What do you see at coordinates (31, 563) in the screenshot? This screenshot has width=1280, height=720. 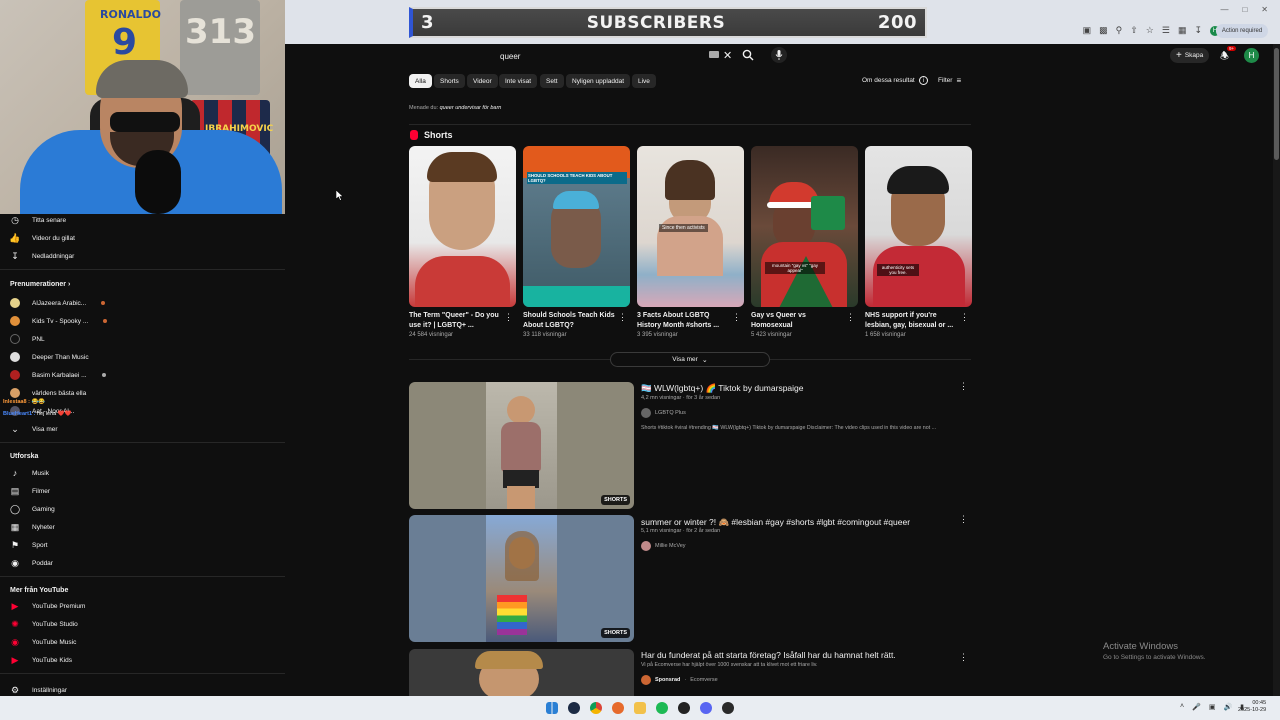 I see `sidebar-item-podcasts: ◉ Poddar` at bounding box center [31, 563].